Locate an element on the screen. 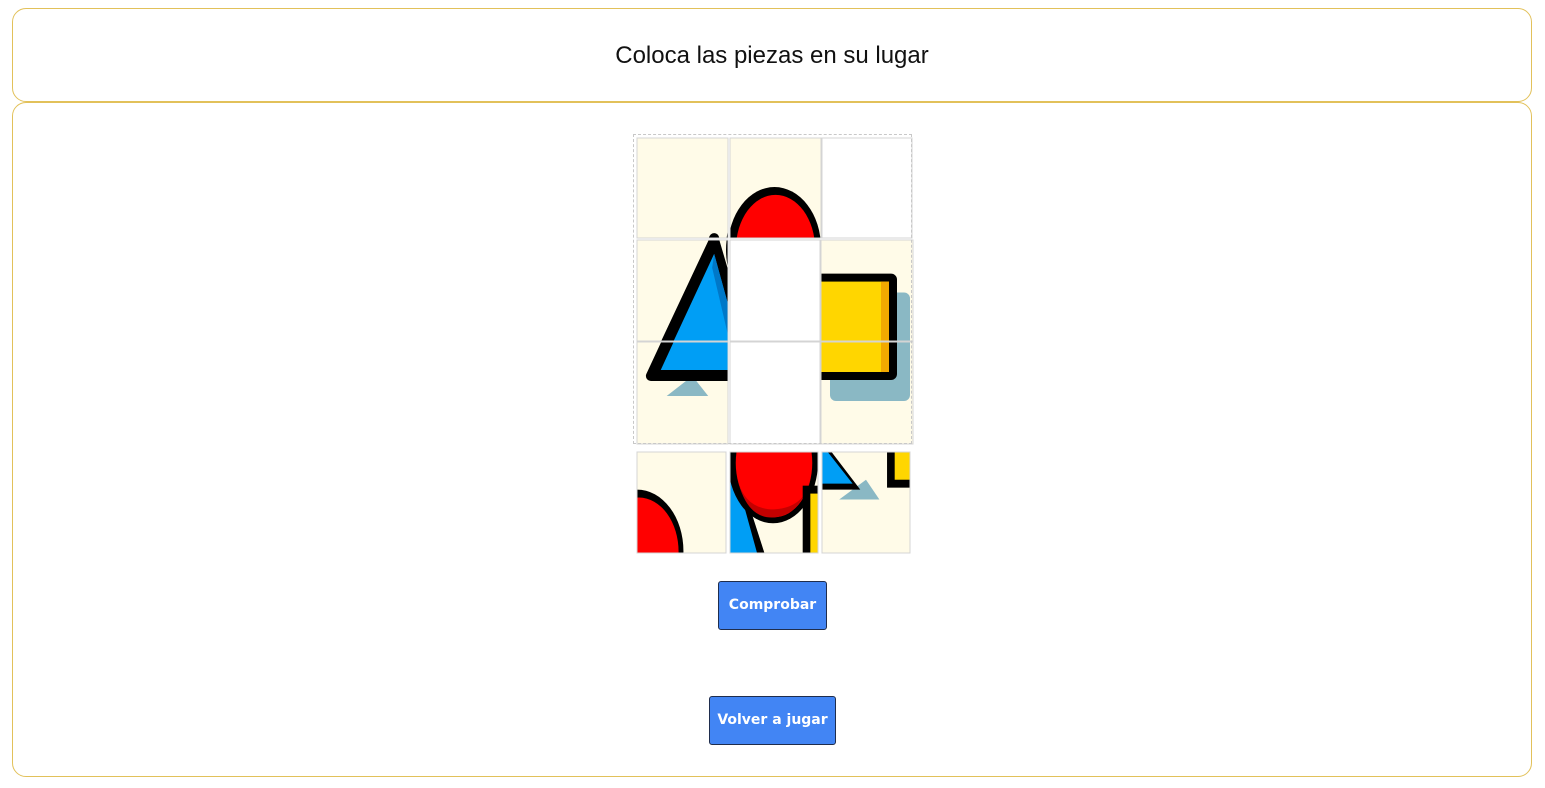 Image resolution: width=1545 pixels, height=788 pixels. play-again-button: Volver a jugar is located at coordinates (772, 720).